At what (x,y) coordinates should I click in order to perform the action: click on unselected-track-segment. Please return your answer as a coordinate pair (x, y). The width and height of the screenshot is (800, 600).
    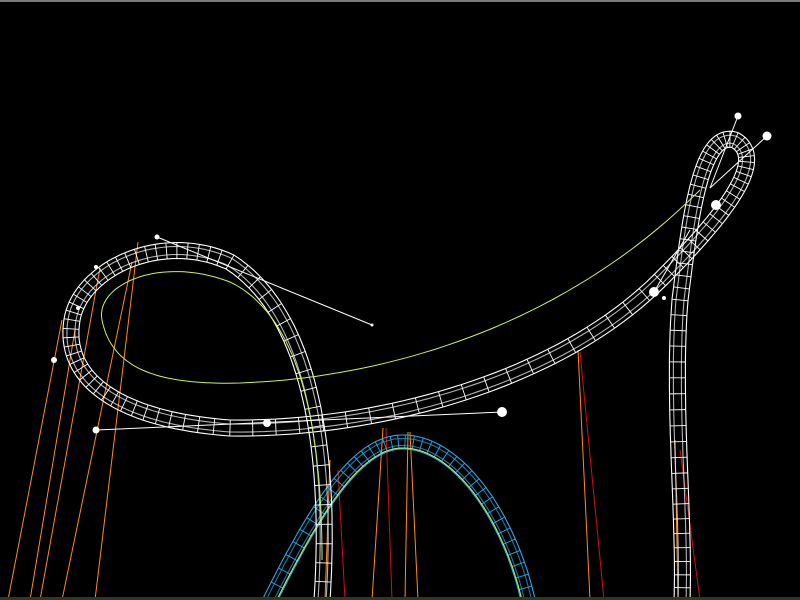
    Looking at the image, I should click on (399, 517).